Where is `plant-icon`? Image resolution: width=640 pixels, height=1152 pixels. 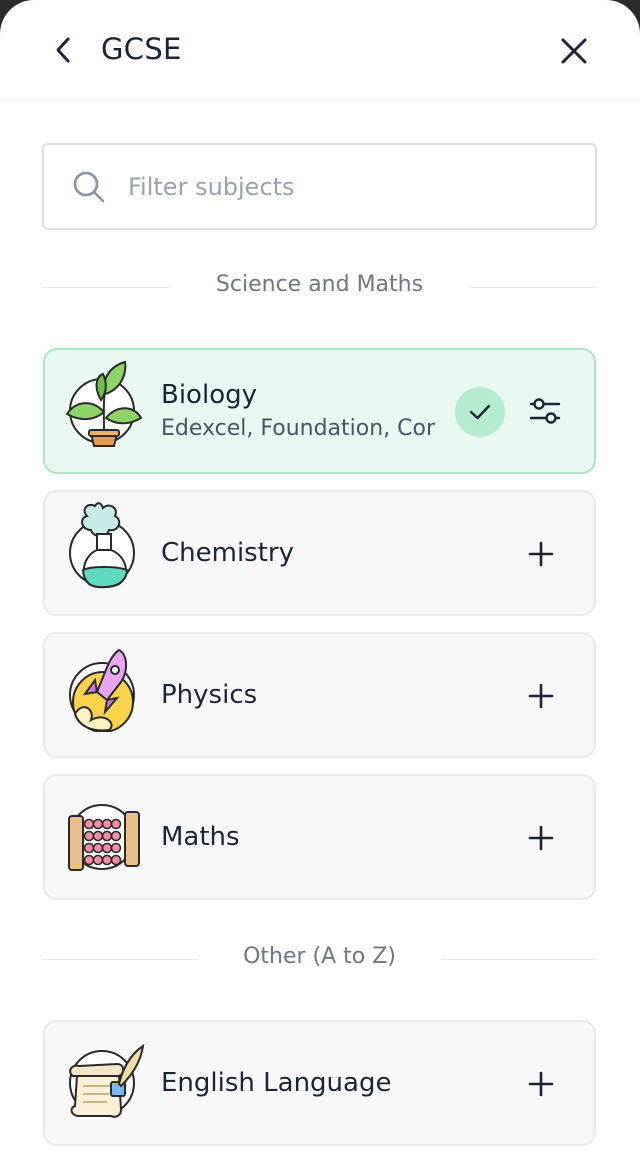
plant-icon is located at coordinates (104, 403).